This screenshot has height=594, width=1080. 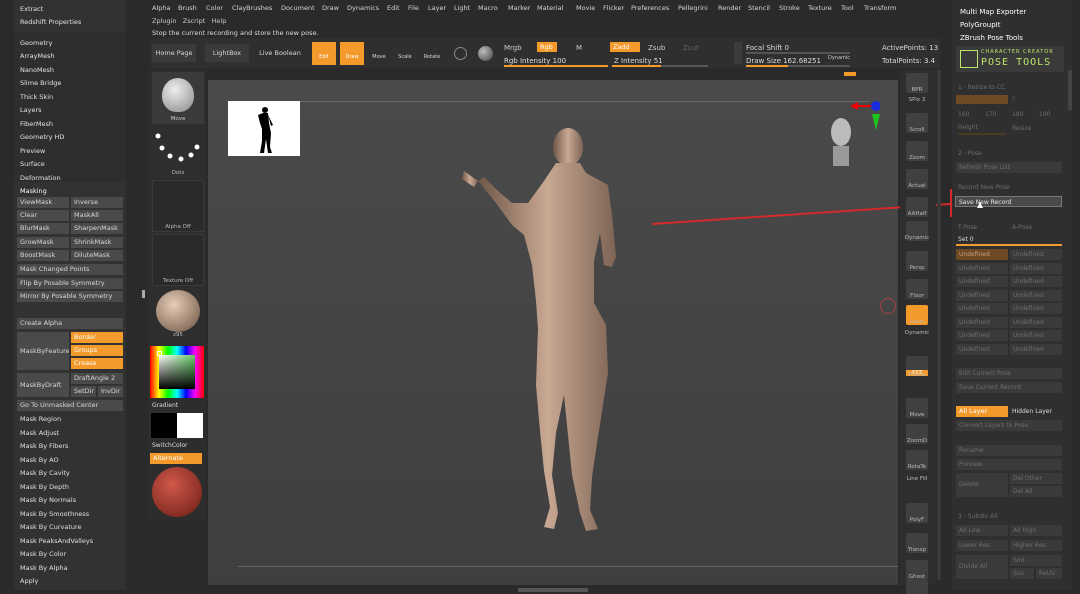 I want to click on live-boolean-button: Live Boolean, so click(x=280, y=53).